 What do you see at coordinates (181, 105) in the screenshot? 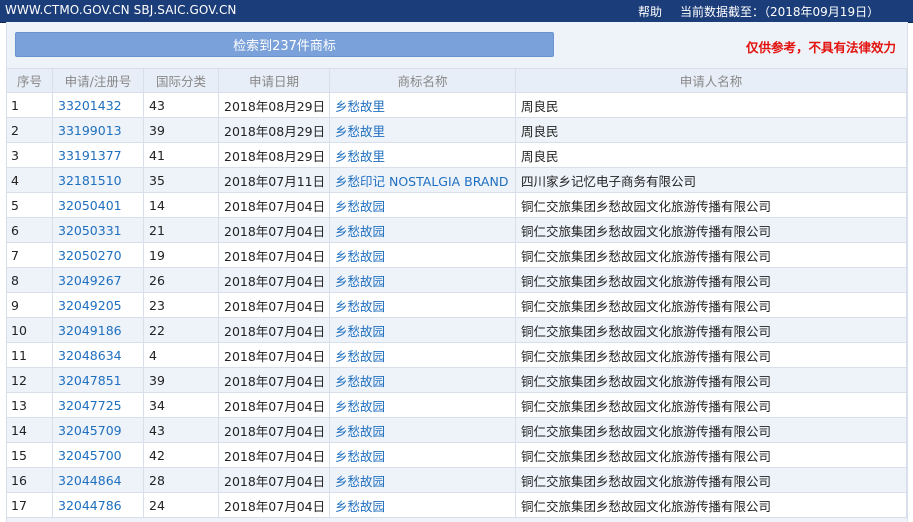
I see `cell-intl-class: 43` at bounding box center [181, 105].